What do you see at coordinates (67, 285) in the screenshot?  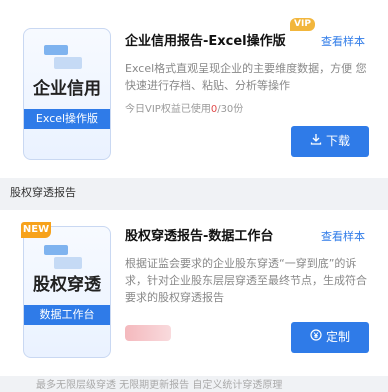 I see `cover-title: 股权穿透` at bounding box center [67, 285].